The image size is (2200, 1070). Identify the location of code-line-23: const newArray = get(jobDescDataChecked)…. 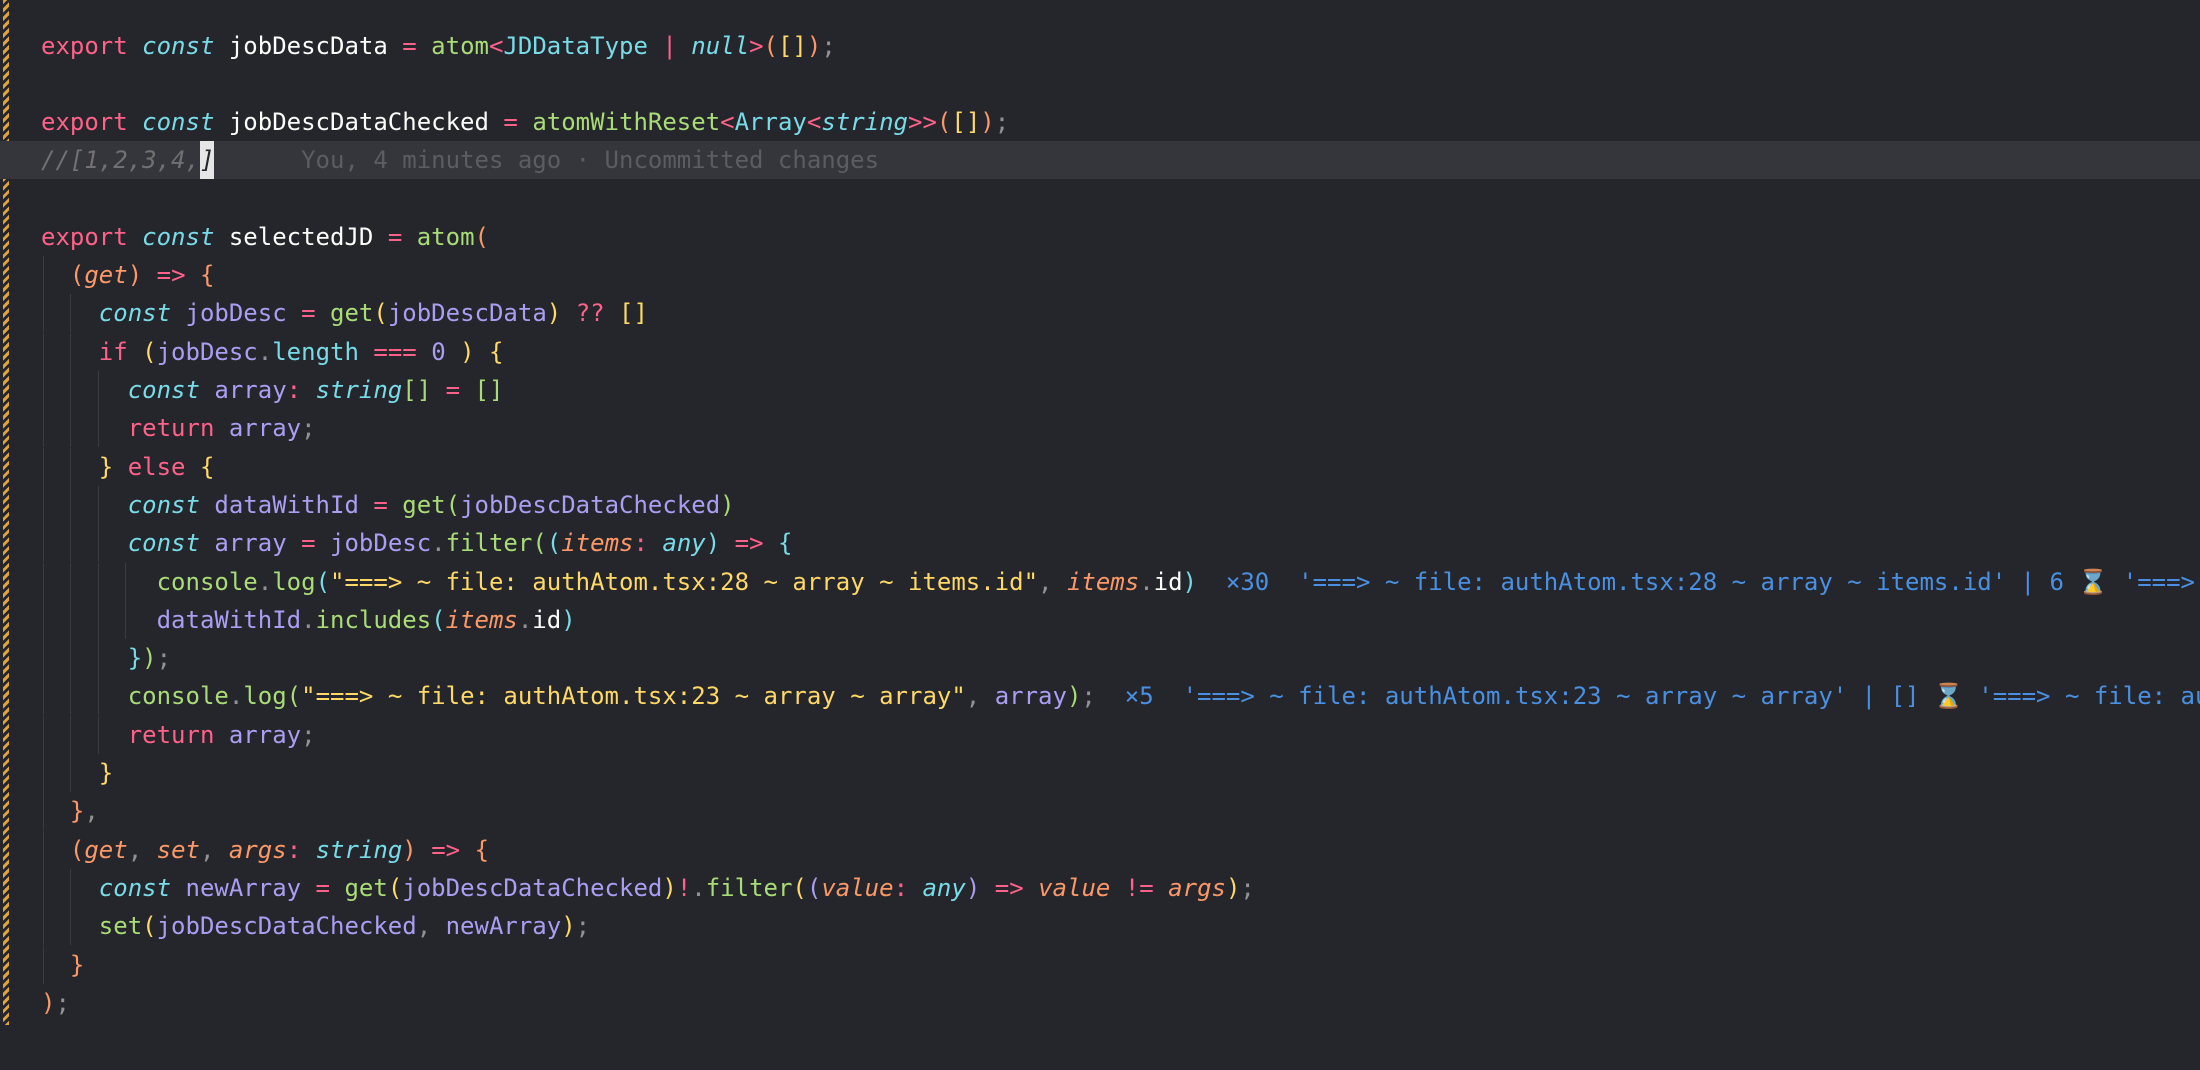
(1100, 888).